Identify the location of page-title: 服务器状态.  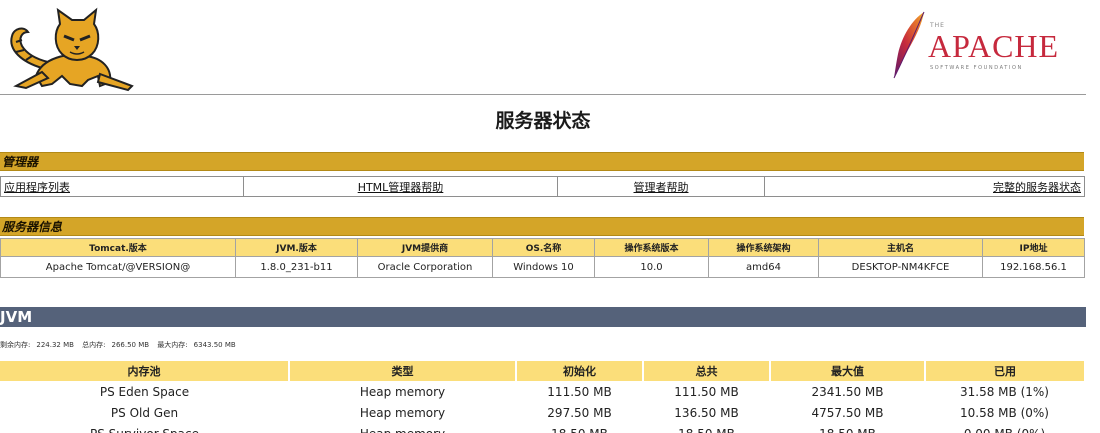
(543, 121).